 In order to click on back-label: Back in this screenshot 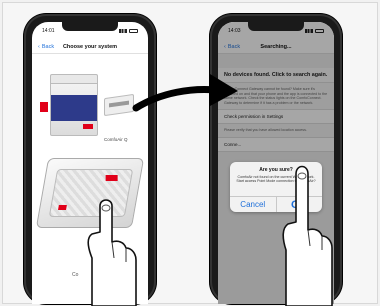, I will do `click(48, 46)`.